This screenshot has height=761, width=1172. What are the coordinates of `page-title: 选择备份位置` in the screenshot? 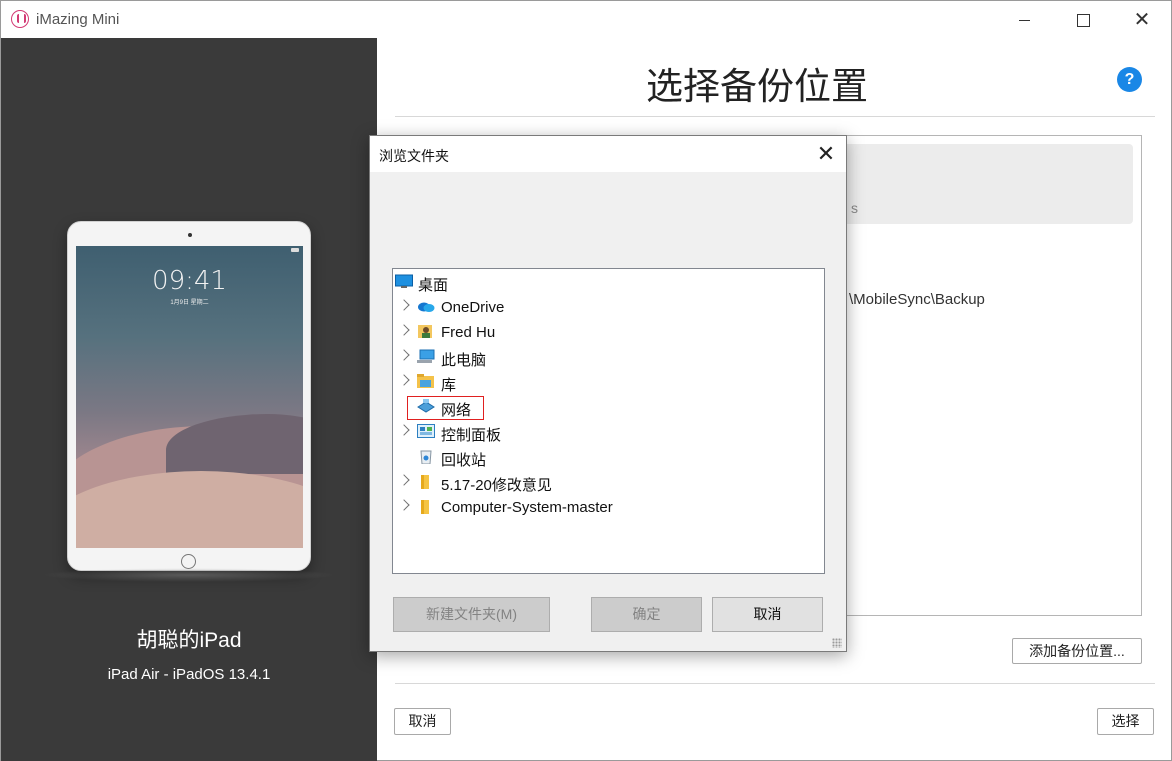 It's located at (757, 86).